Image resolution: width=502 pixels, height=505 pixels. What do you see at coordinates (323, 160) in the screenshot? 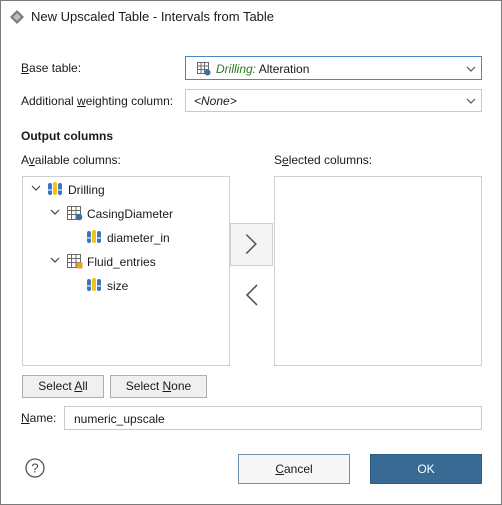
I see `selected-columns-label: Selected columns:` at bounding box center [323, 160].